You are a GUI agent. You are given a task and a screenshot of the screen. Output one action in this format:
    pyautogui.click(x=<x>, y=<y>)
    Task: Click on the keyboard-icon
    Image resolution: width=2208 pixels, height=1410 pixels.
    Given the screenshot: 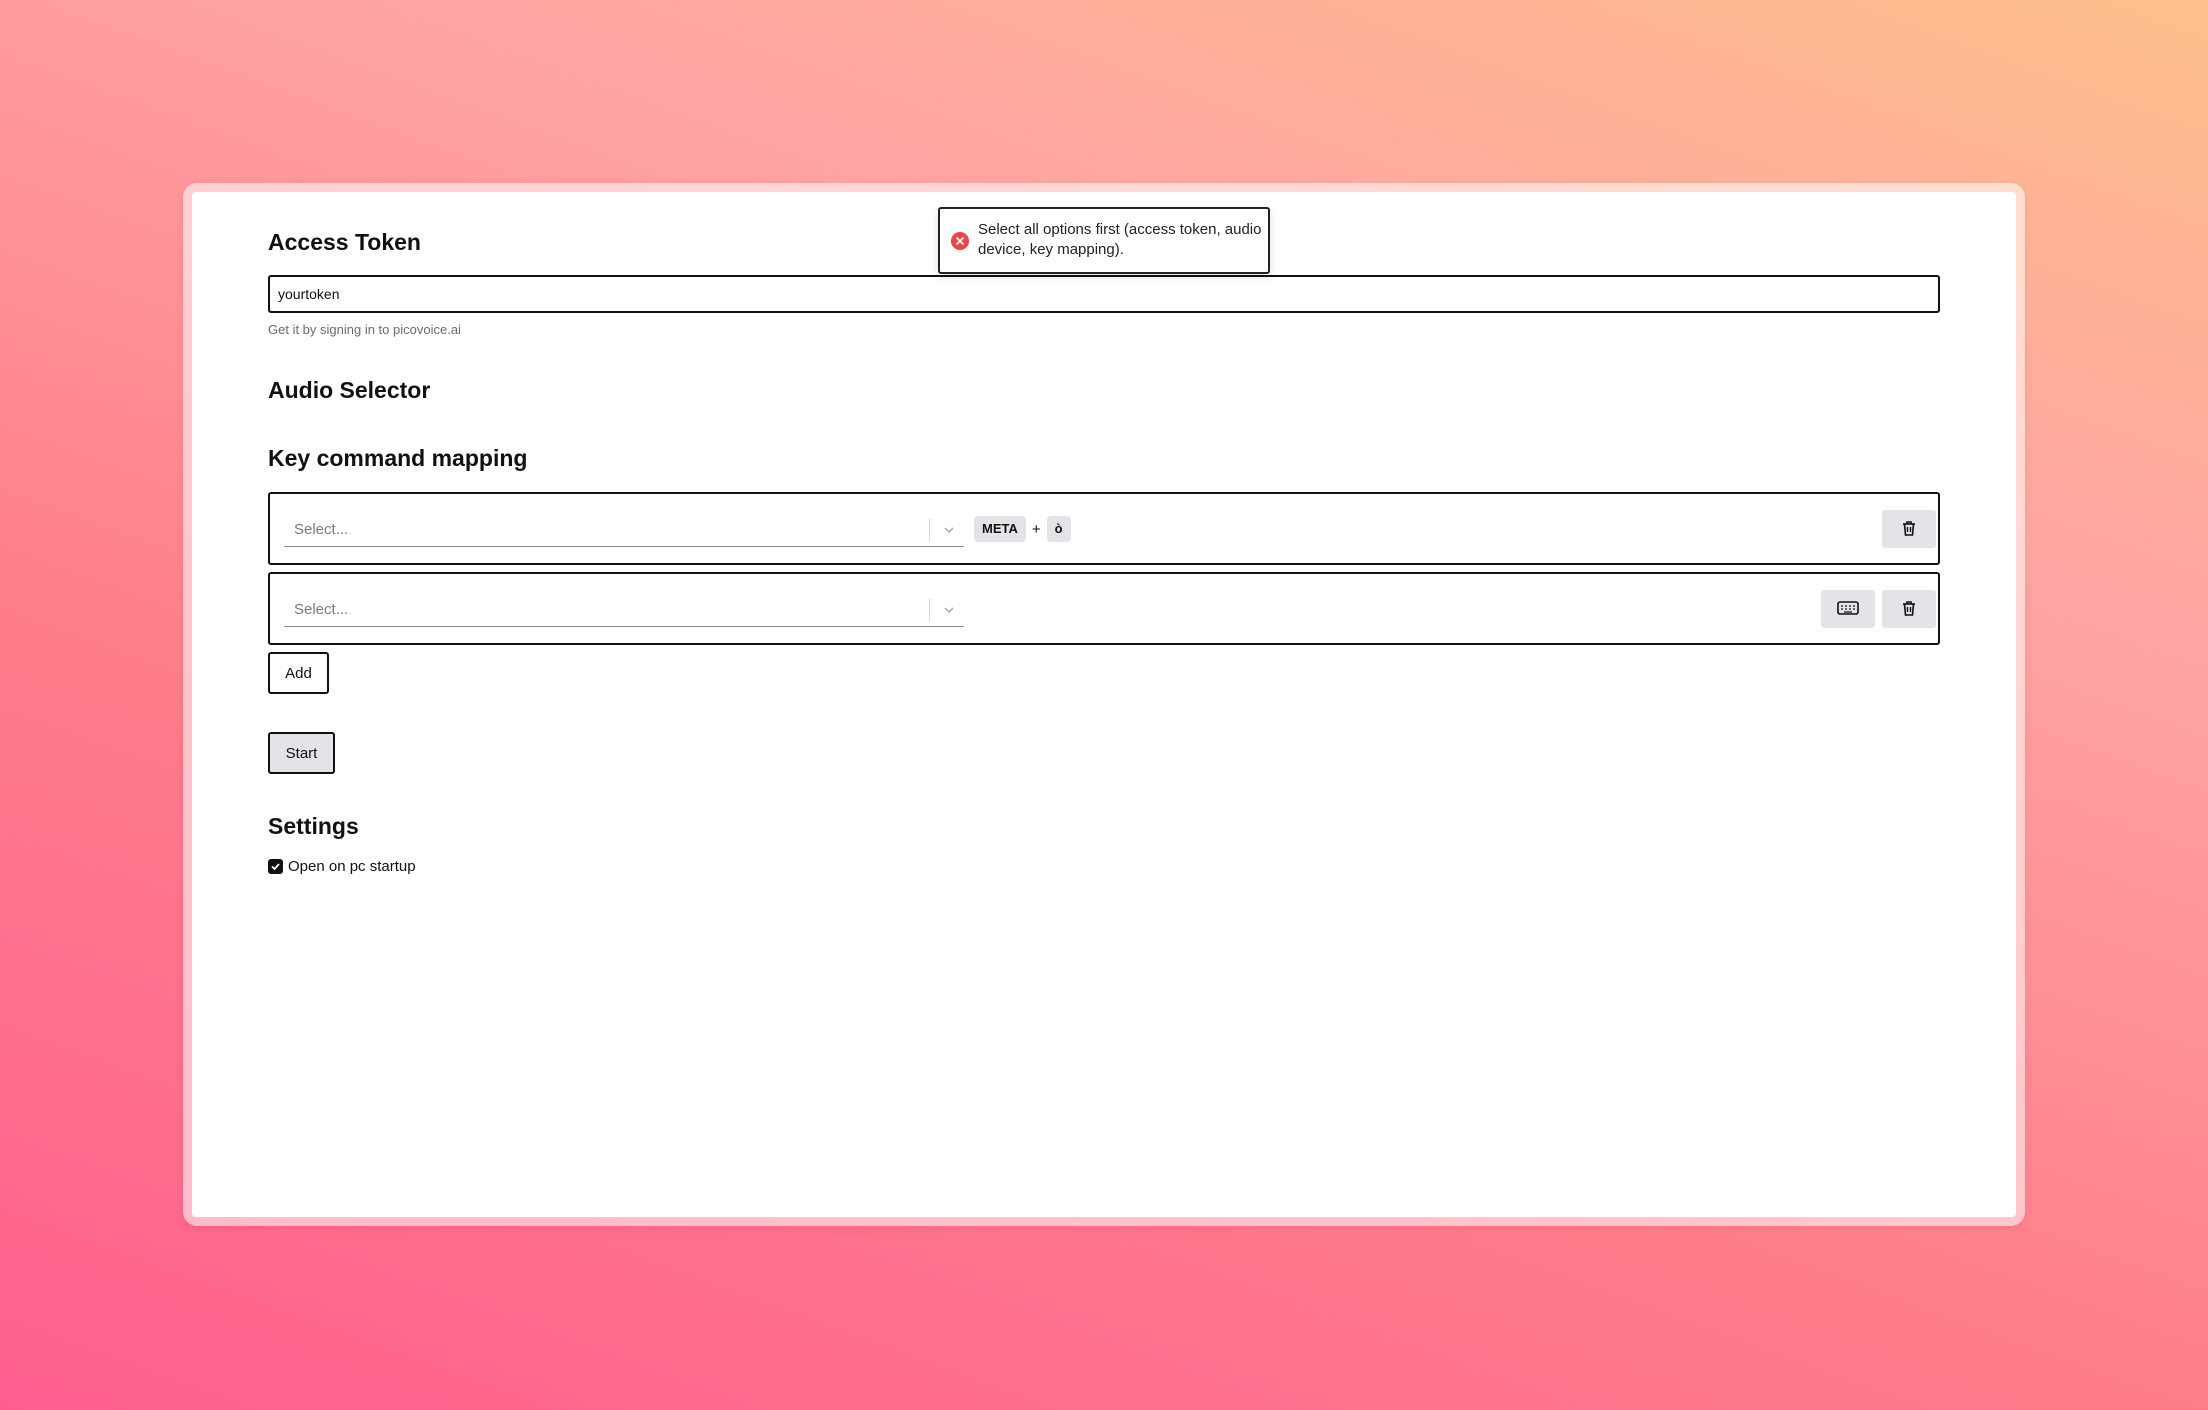 What is the action you would take?
    pyautogui.click(x=1848, y=609)
    